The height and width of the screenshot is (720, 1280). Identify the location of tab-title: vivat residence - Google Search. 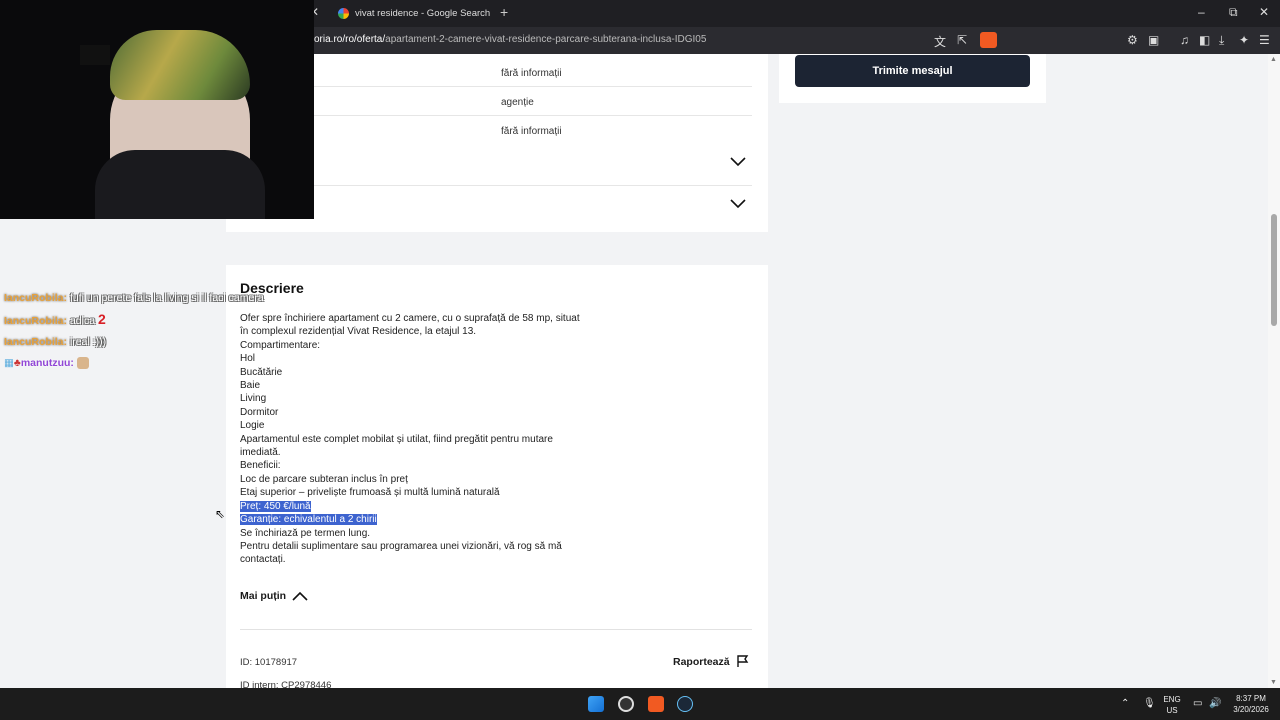
(423, 13).